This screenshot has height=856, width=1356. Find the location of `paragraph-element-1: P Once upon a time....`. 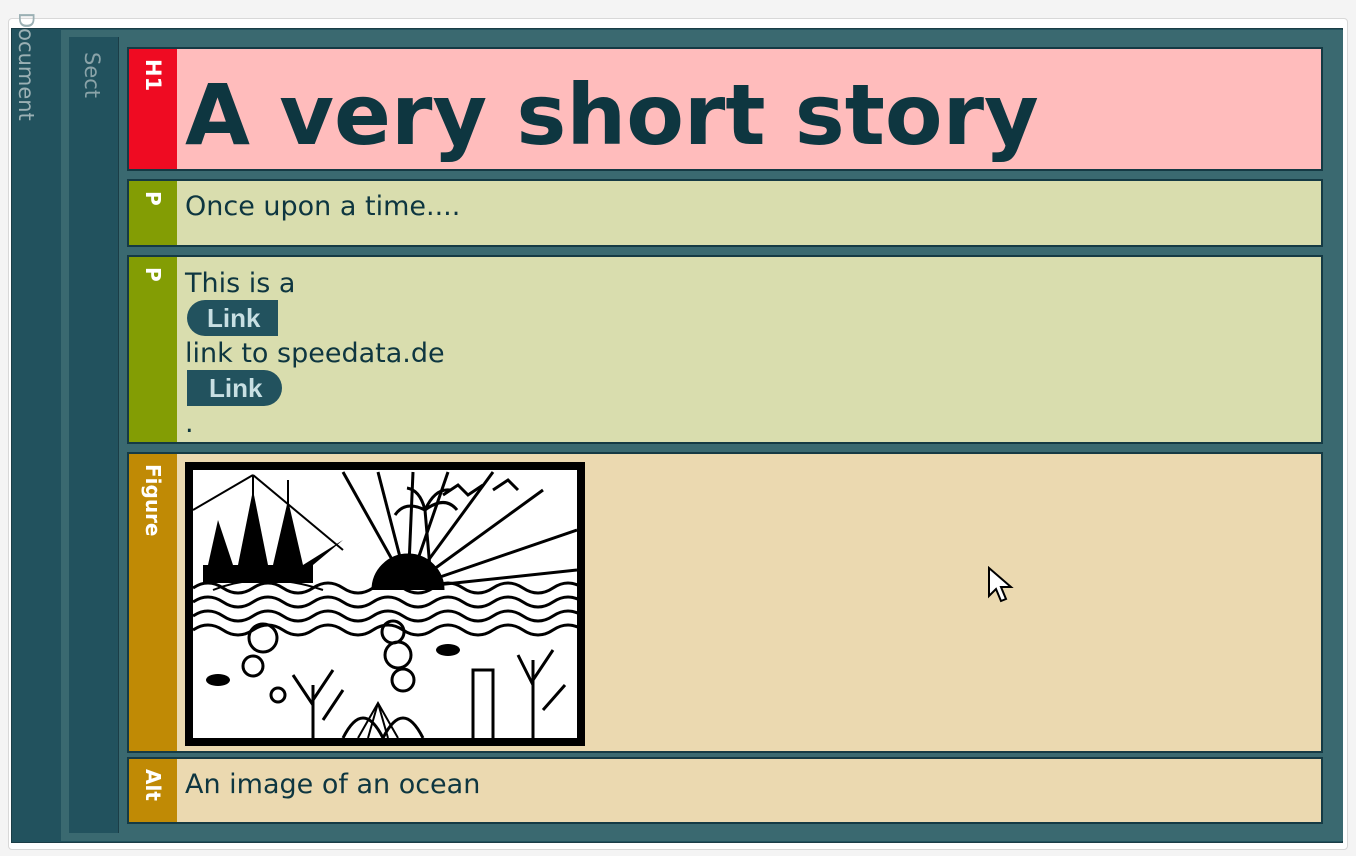

paragraph-element-1: P Once upon a time.... is located at coordinates (725, 213).